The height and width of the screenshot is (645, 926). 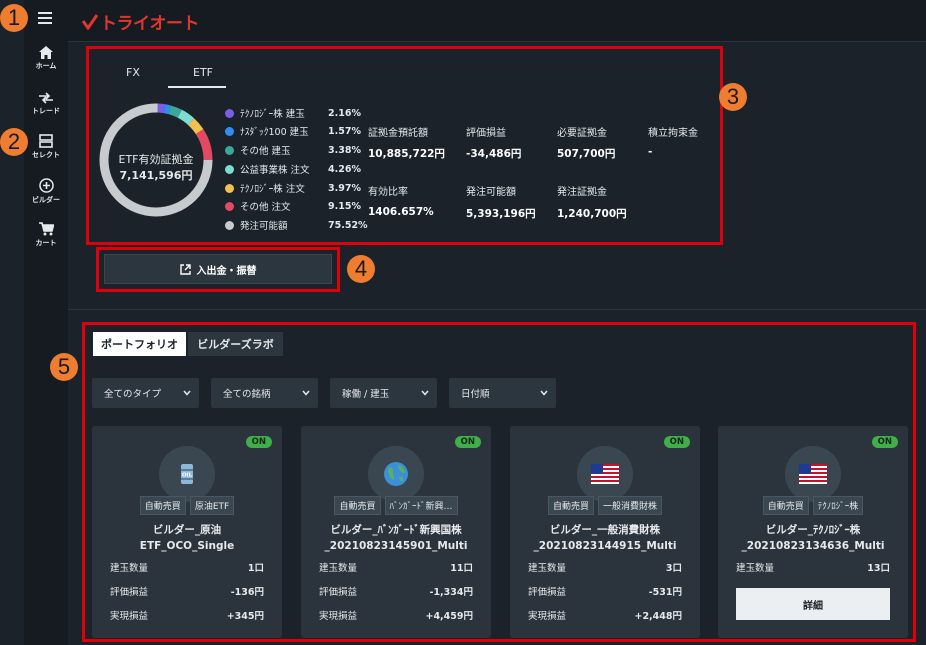 I want to click on nav-label: トレード, so click(x=46, y=111).